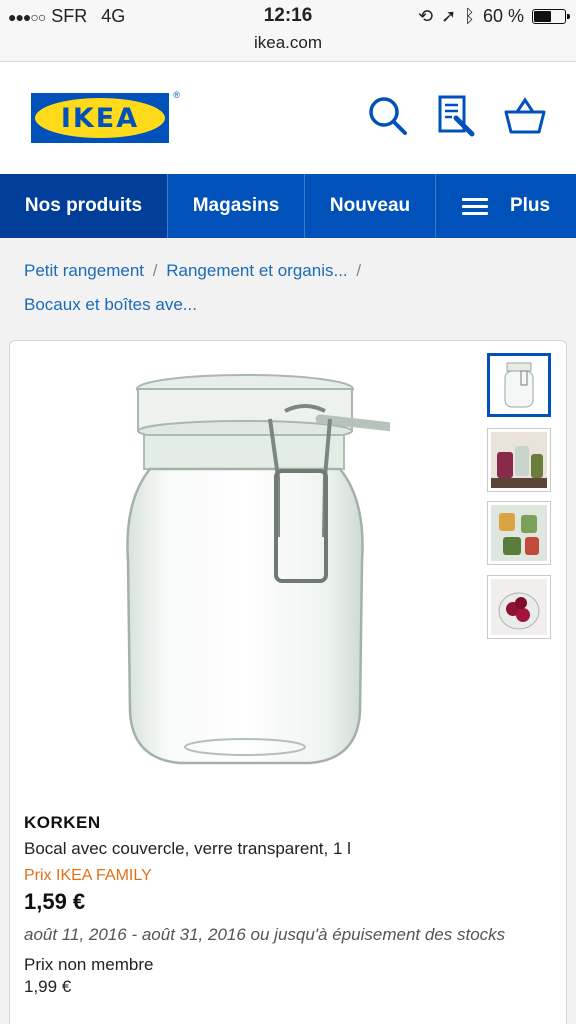 The width and height of the screenshot is (576, 1024). What do you see at coordinates (519, 460) in the screenshot?
I see `thumbnail-jars-food` at bounding box center [519, 460].